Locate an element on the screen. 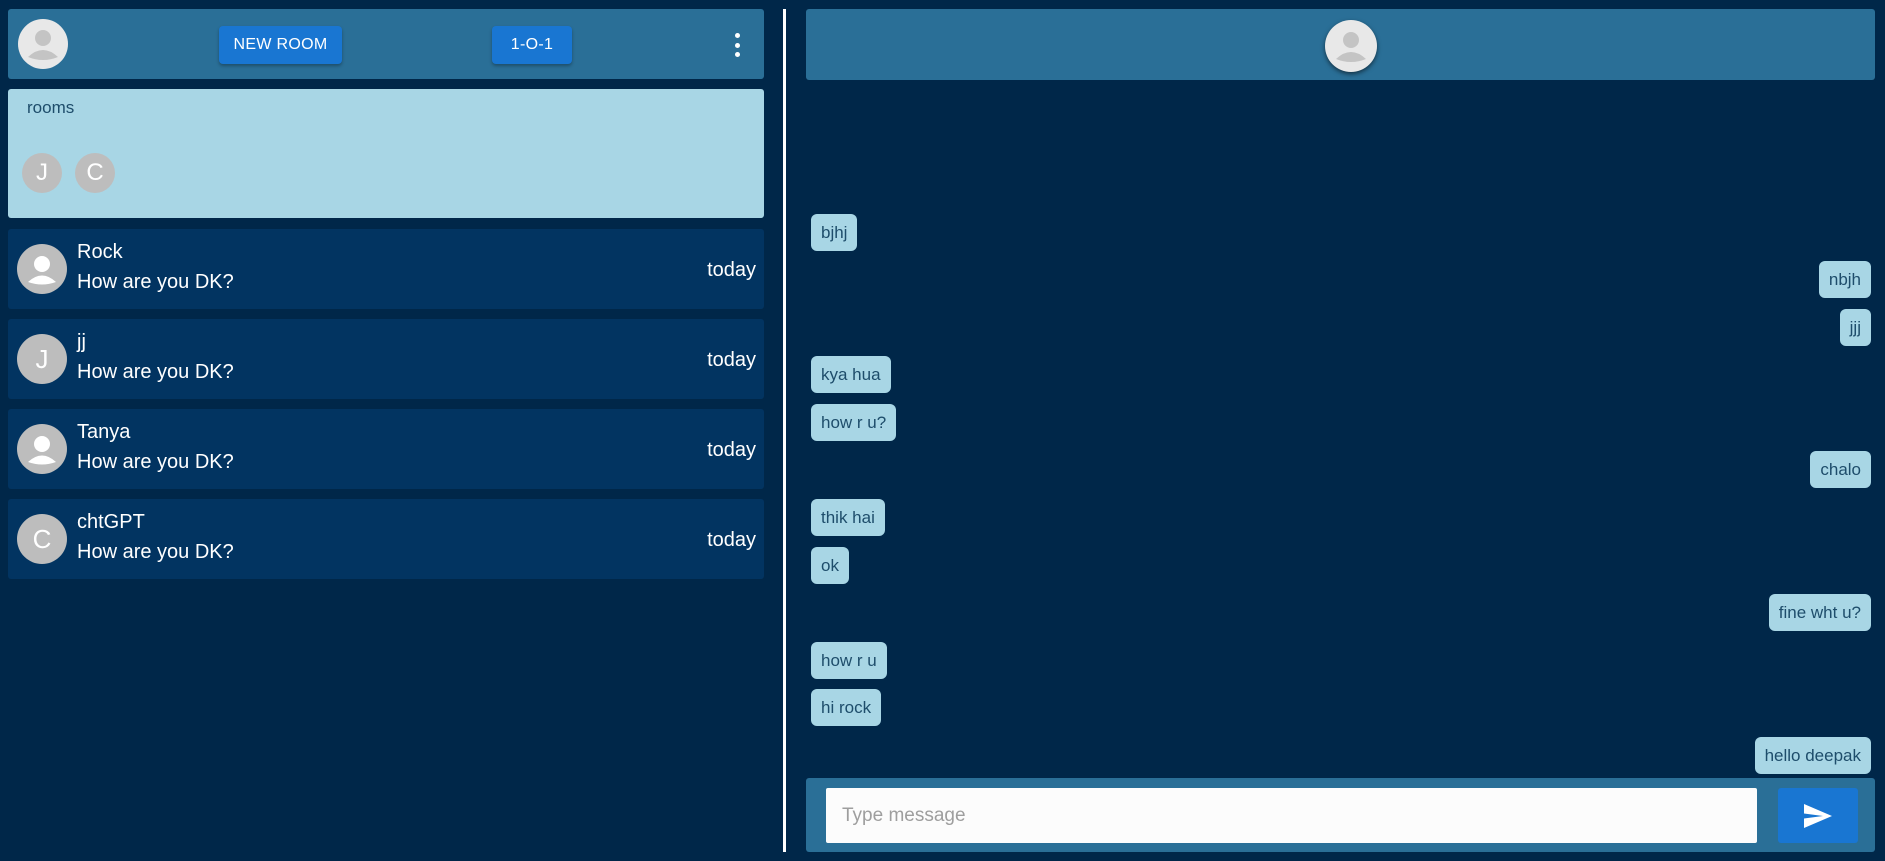 The width and height of the screenshot is (1885, 861). message-bubble: thik hai is located at coordinates (848, 517).